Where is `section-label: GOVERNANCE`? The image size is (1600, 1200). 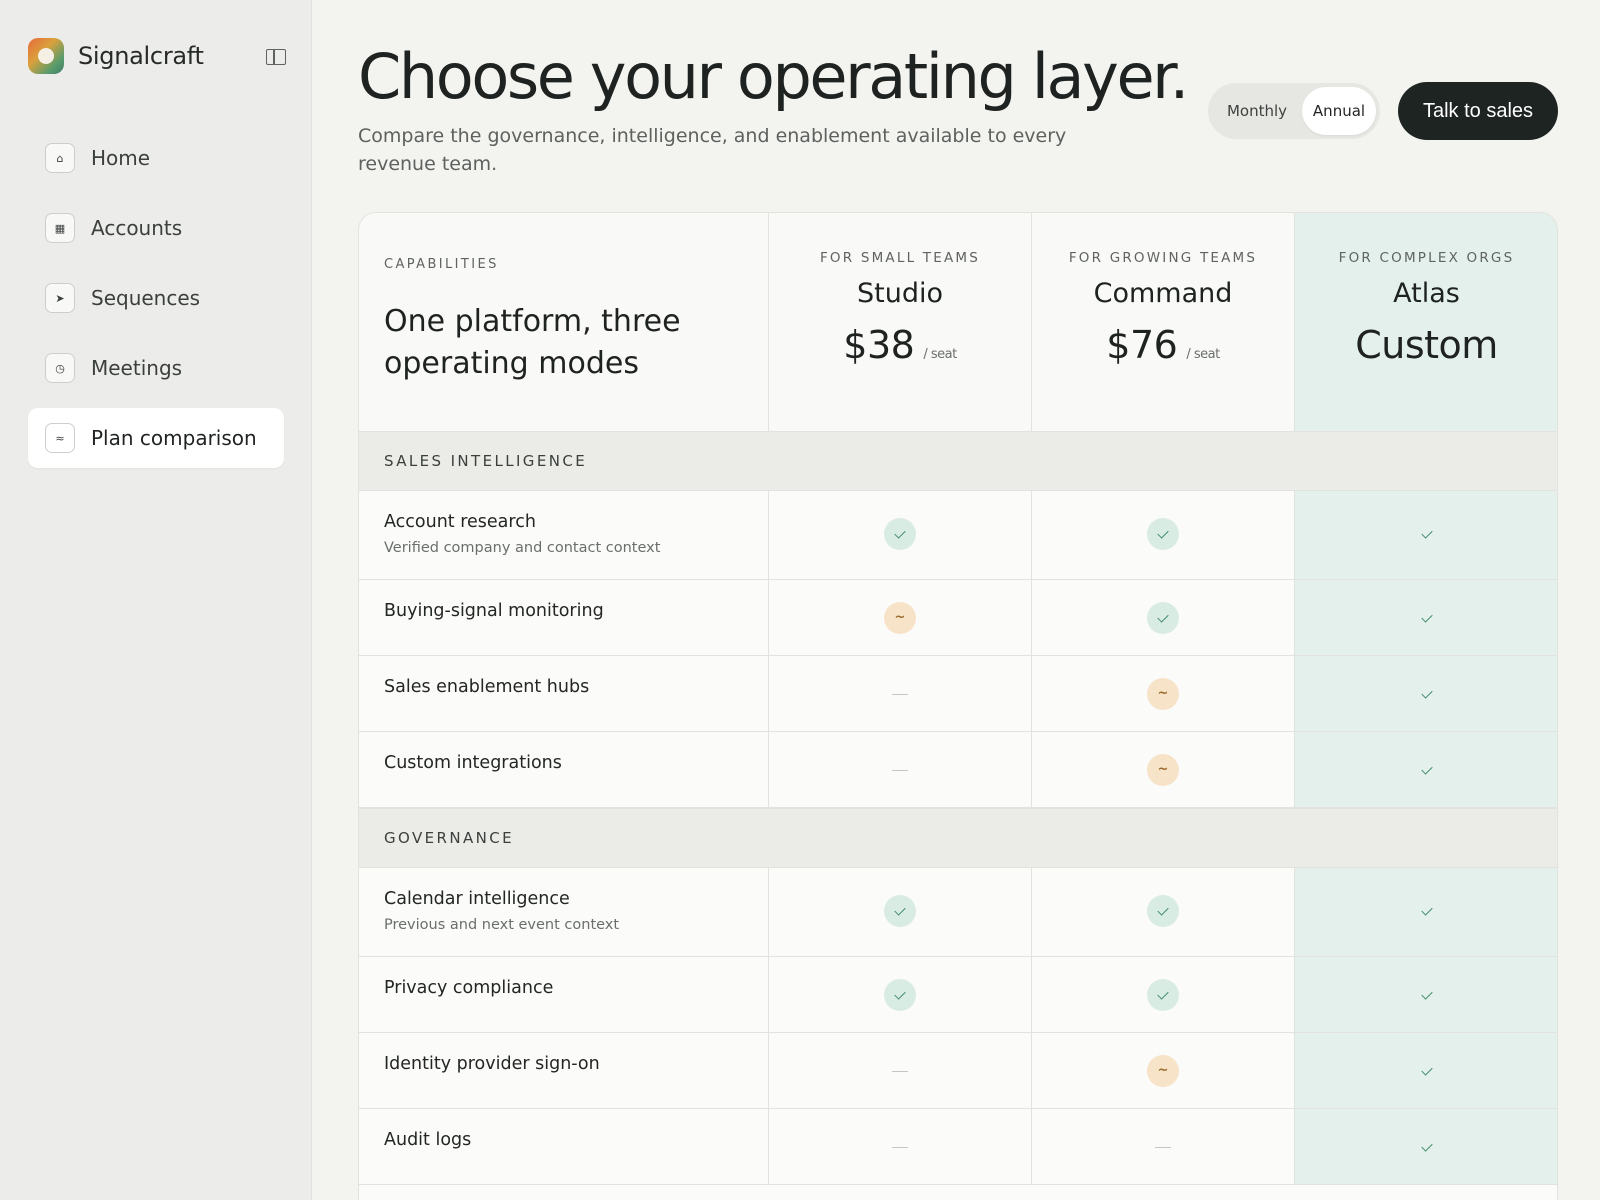 section-label: GOVERNANCE is located at coordinates (449, 838).